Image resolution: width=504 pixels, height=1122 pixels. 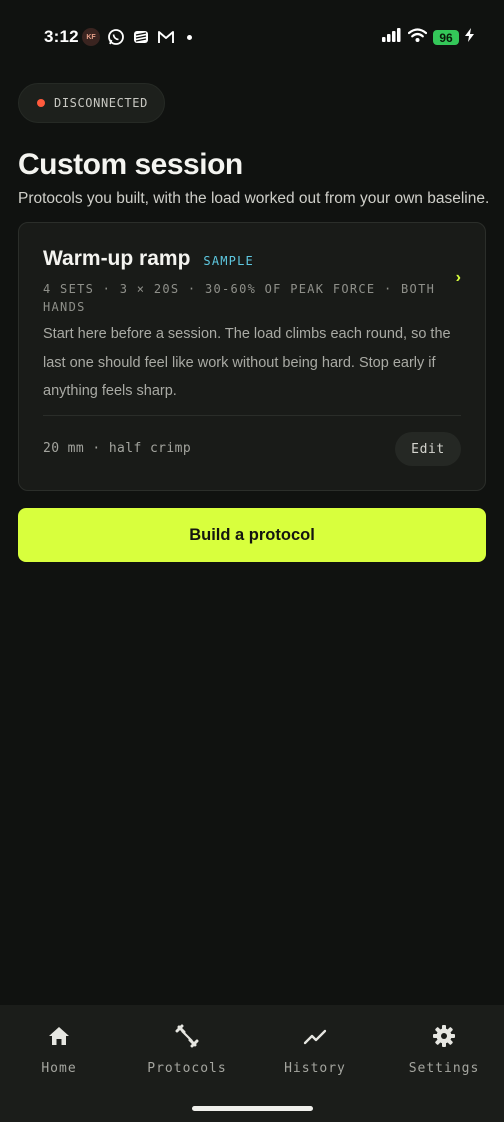 What do you see at coordinates (315, 1049) in the screenshot?
I see `tab-history: History` at bounding box center [315, 1049].